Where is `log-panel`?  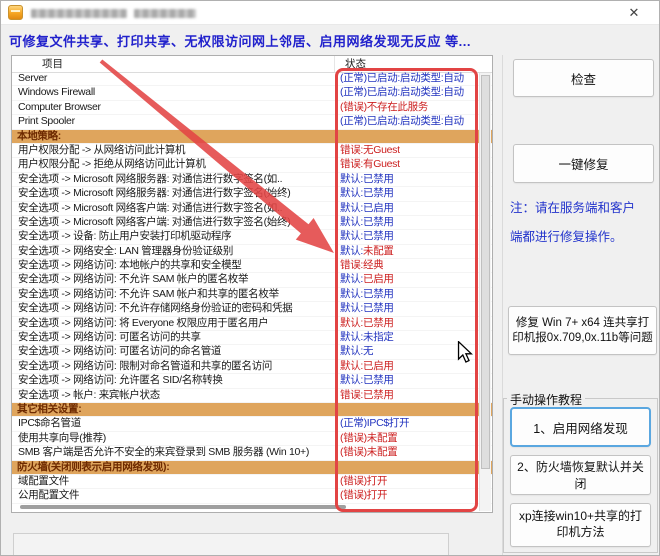 log-panel is located at coordinates (231, 544).